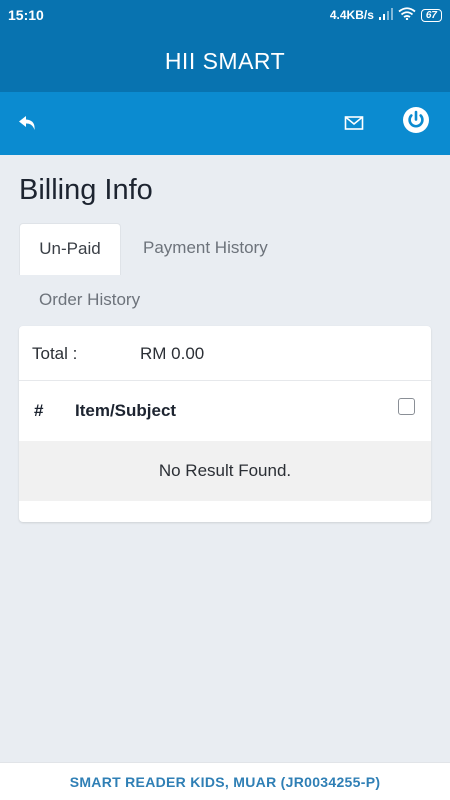 This screenshot has width=450, height=800. Describe the element at coordinates (351, 15) in the screenshot. I see `network-speed: 4.4KB/s` at that location.